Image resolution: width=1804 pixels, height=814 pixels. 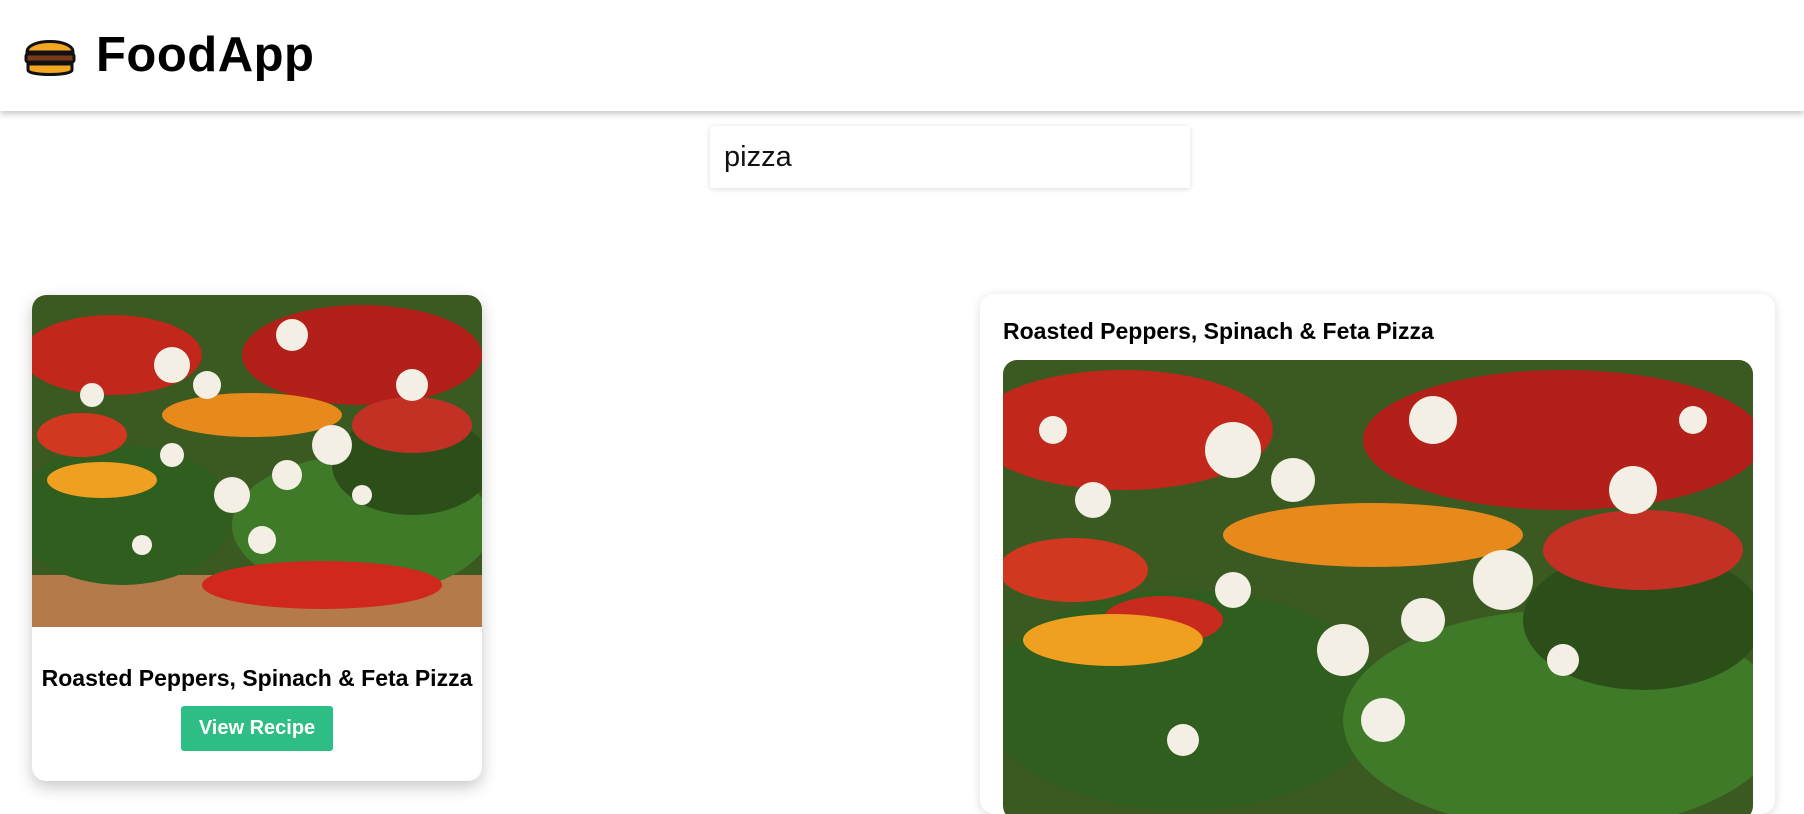 I want to click on recipe-card-title: Roasted Peppers, Spinach & Feta Pizza, so click(x=257, y=678).